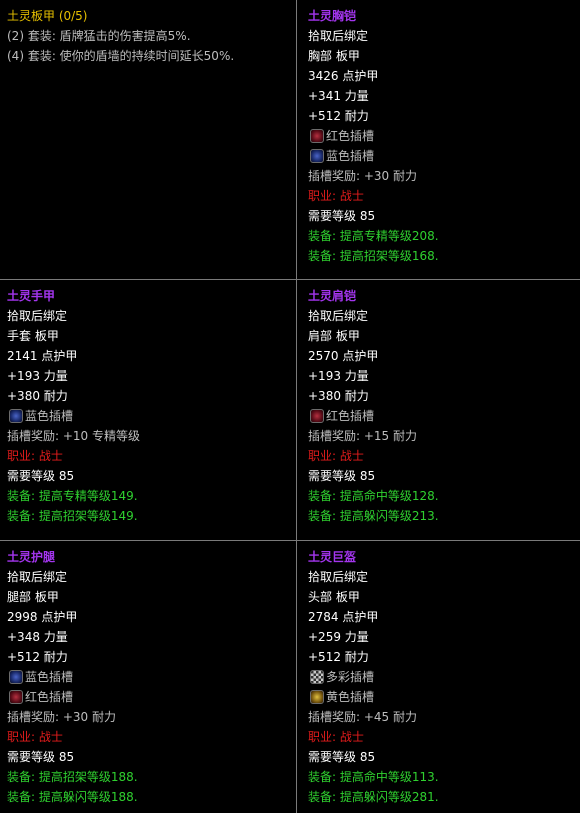  What do you see at coordinates (373, 797) in the screenshot?
I see `equip-effect: 装备: 提高躲闪等级281.` at bounding box center [373, 797].